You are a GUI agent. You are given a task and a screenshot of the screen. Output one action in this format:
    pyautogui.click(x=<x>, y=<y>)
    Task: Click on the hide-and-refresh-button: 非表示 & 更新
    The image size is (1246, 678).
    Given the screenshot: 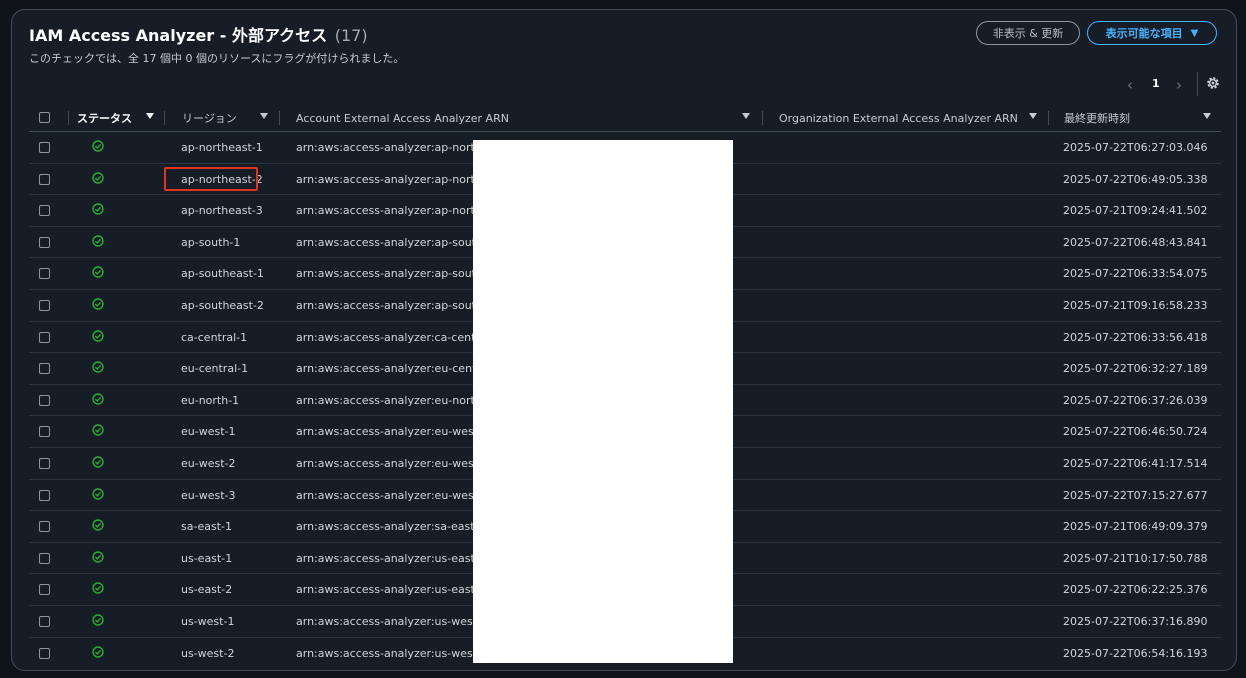 What is the action you would take?
    pyautogui.click(x=1028, y=33)
    